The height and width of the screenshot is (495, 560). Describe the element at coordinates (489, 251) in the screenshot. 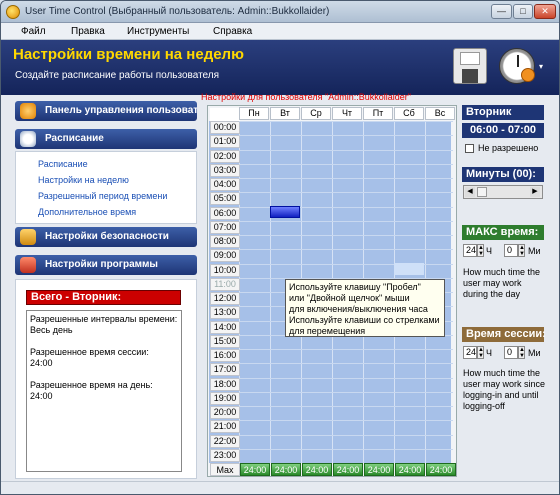

I see `hours-unit: Ч` at that location.